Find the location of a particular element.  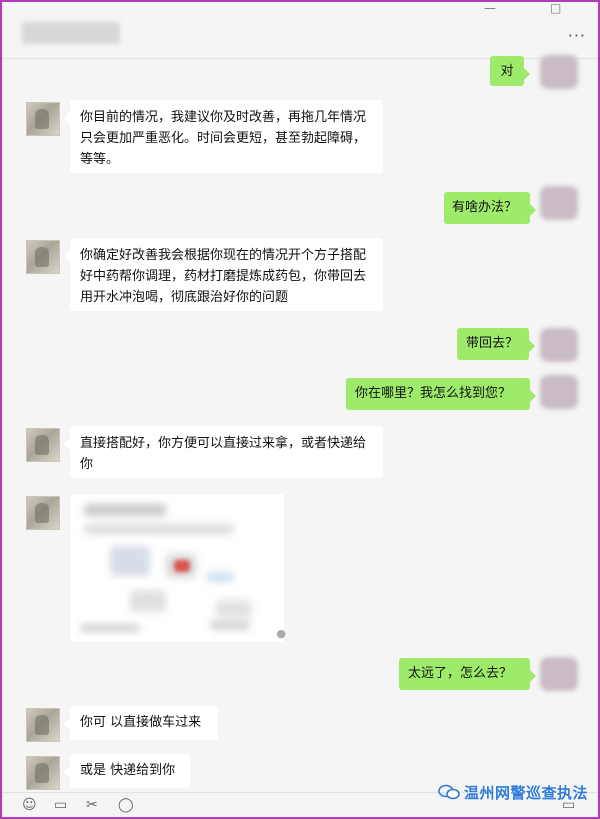

incoming-message: 直接搭配好，你方便可以直接过来拿，或者快递给你 is located at coordinates (223, 452).